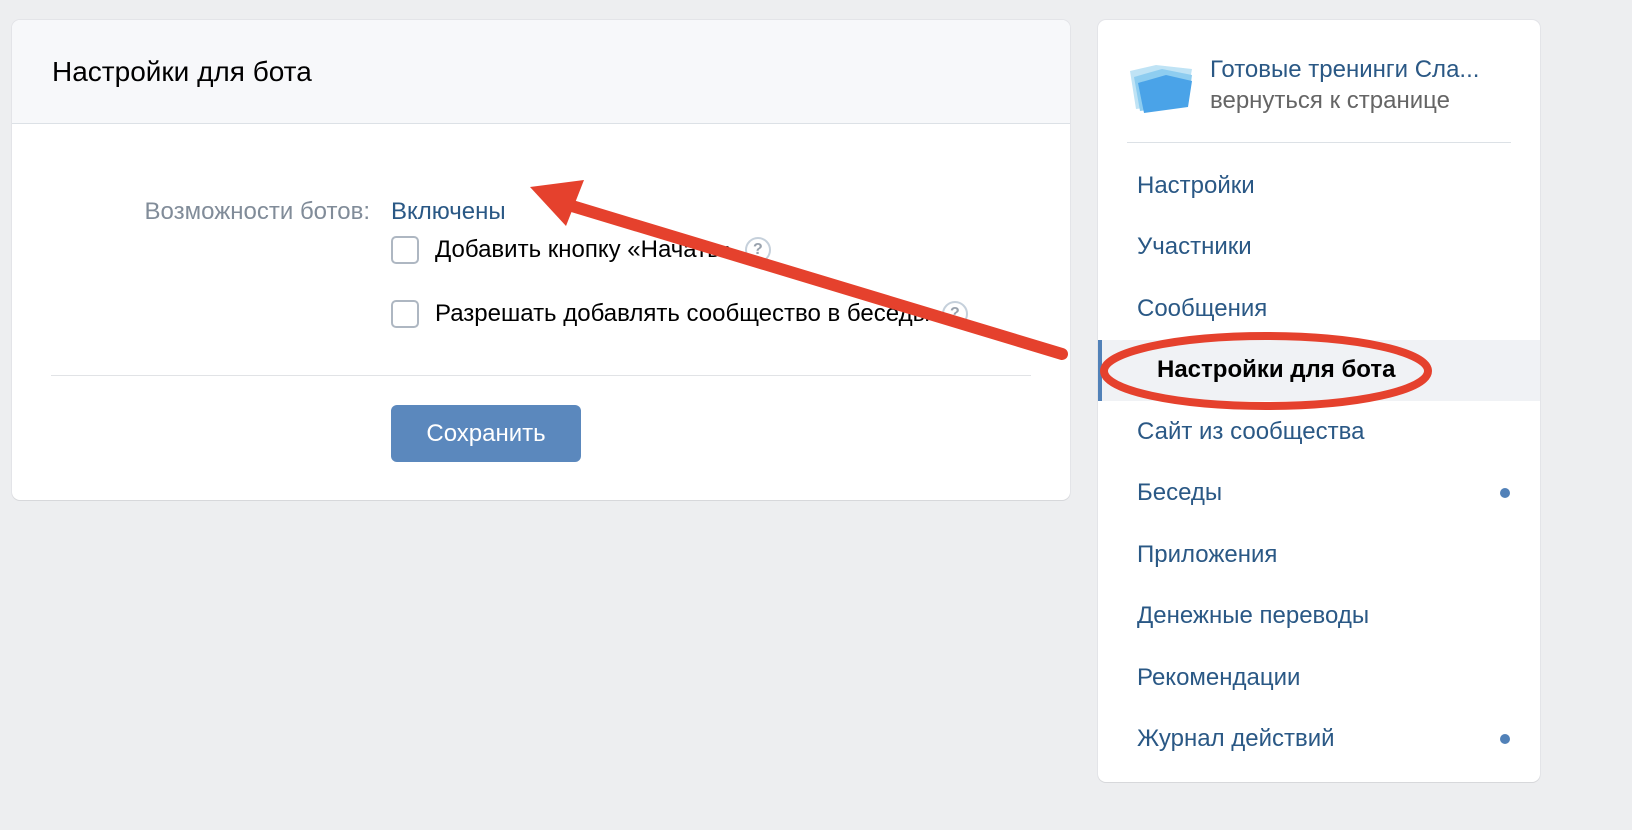 This screenshot has width=1632, height=830. I want to click on sidebar-item-label: Сообщения, so click(1202, 308).